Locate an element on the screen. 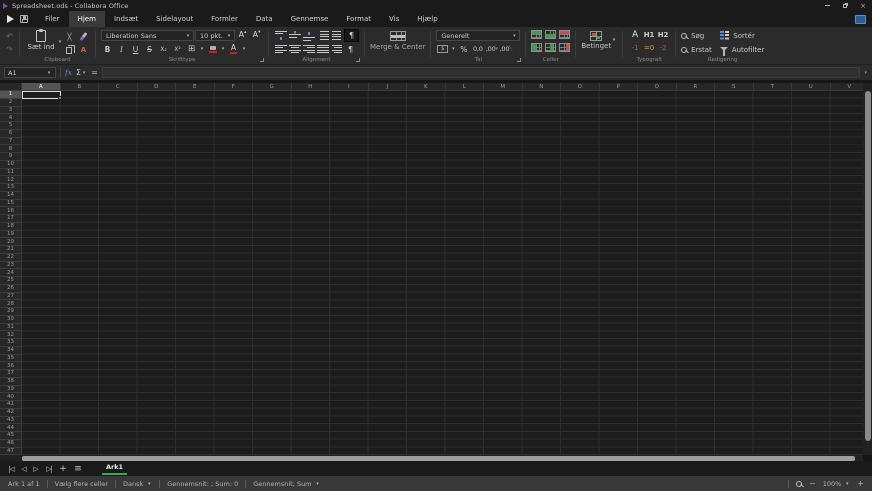  autofilter-button: Autofilter is located at coordinates (741, 49).